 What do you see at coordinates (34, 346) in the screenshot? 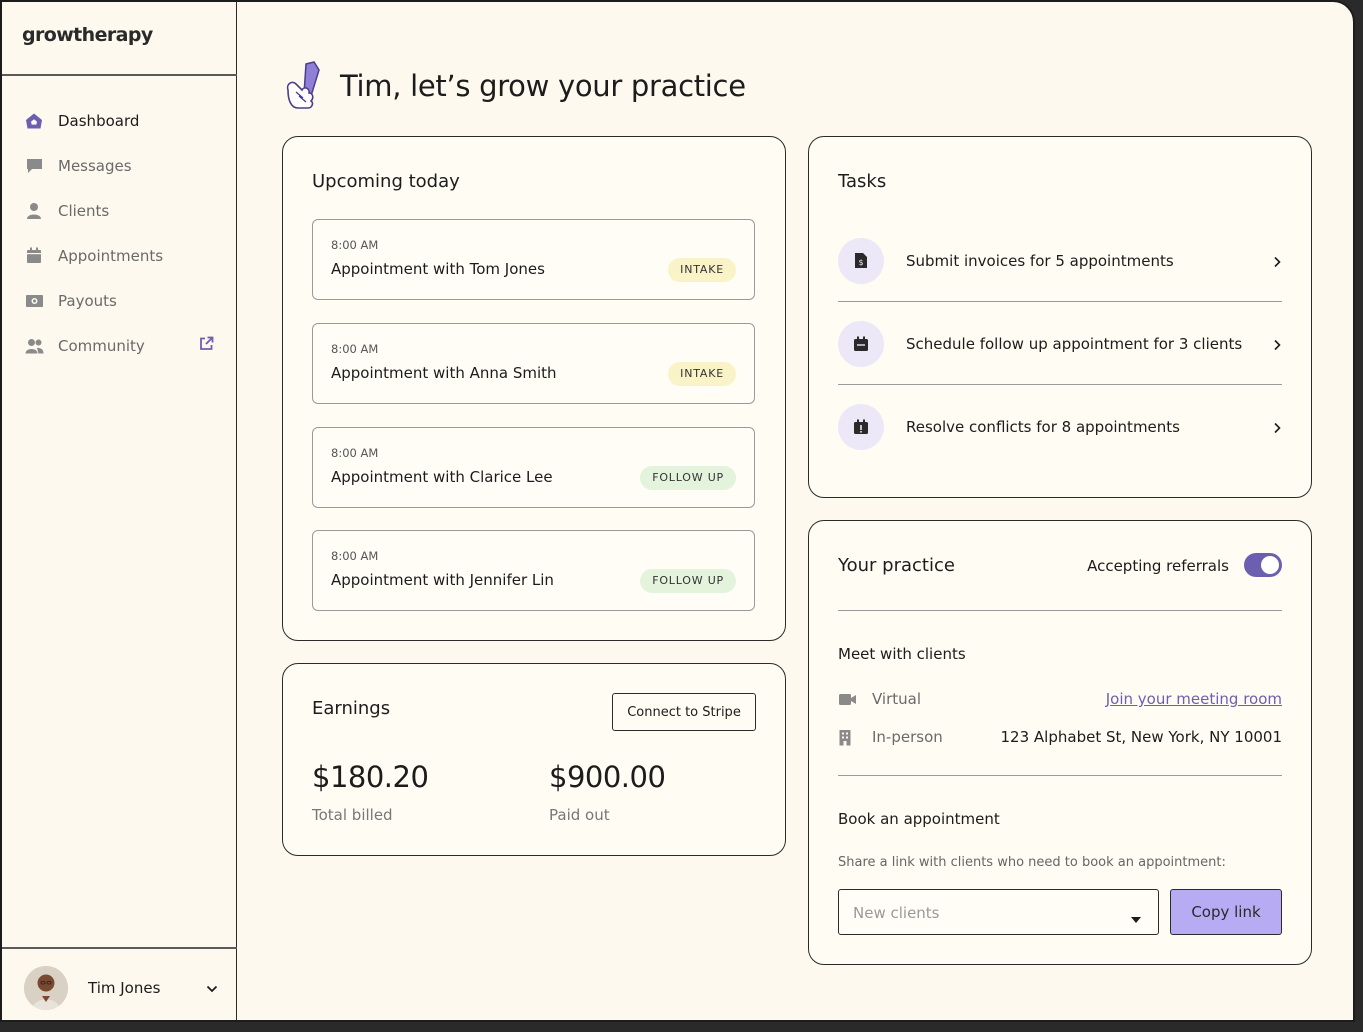
I see `people-icon` at bounding box center [34, 346].